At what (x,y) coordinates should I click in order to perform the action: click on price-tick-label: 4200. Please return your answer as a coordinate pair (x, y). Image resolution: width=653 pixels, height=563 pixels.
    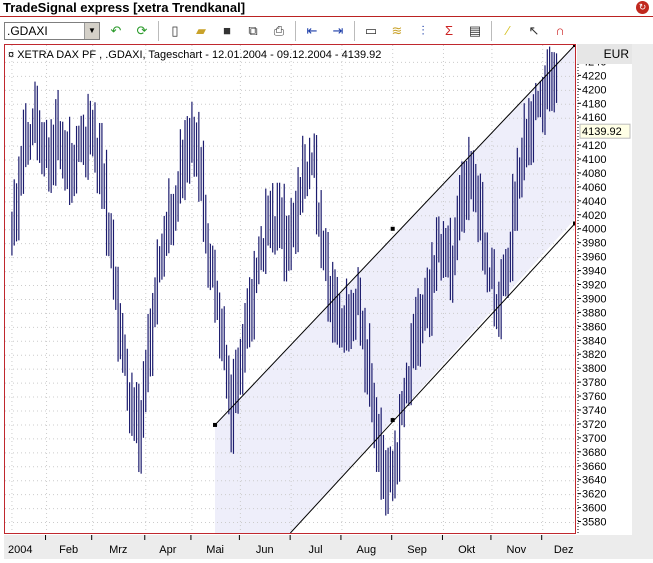
    Looking at the image, I should click on (594, 90).